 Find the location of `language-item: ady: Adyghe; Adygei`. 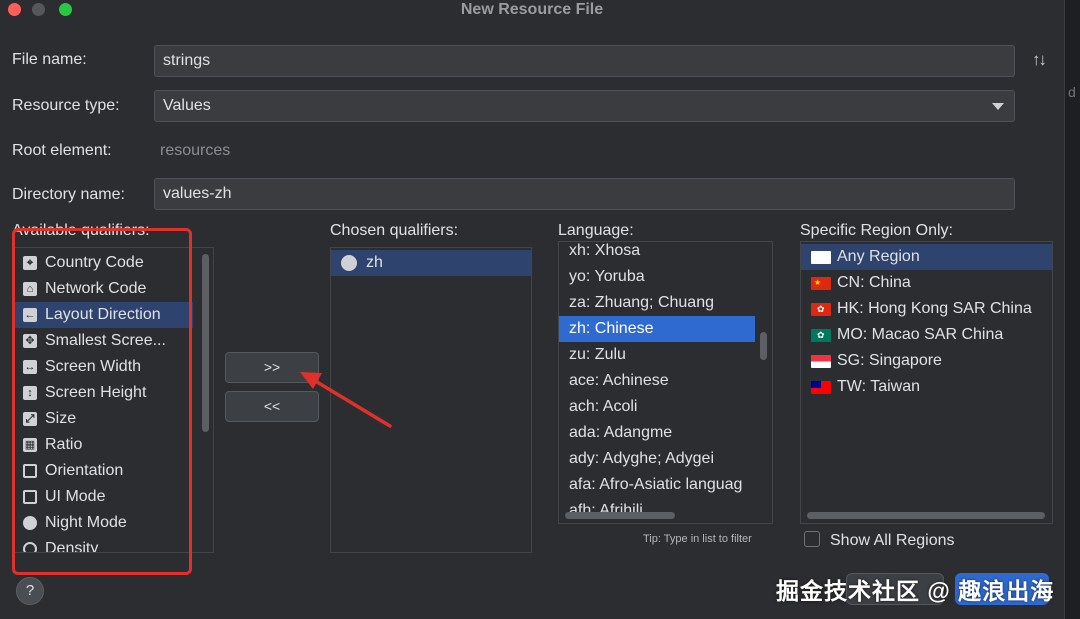

language-item: ady: Adyghe; Adygei is located at coordinates (657, 459).